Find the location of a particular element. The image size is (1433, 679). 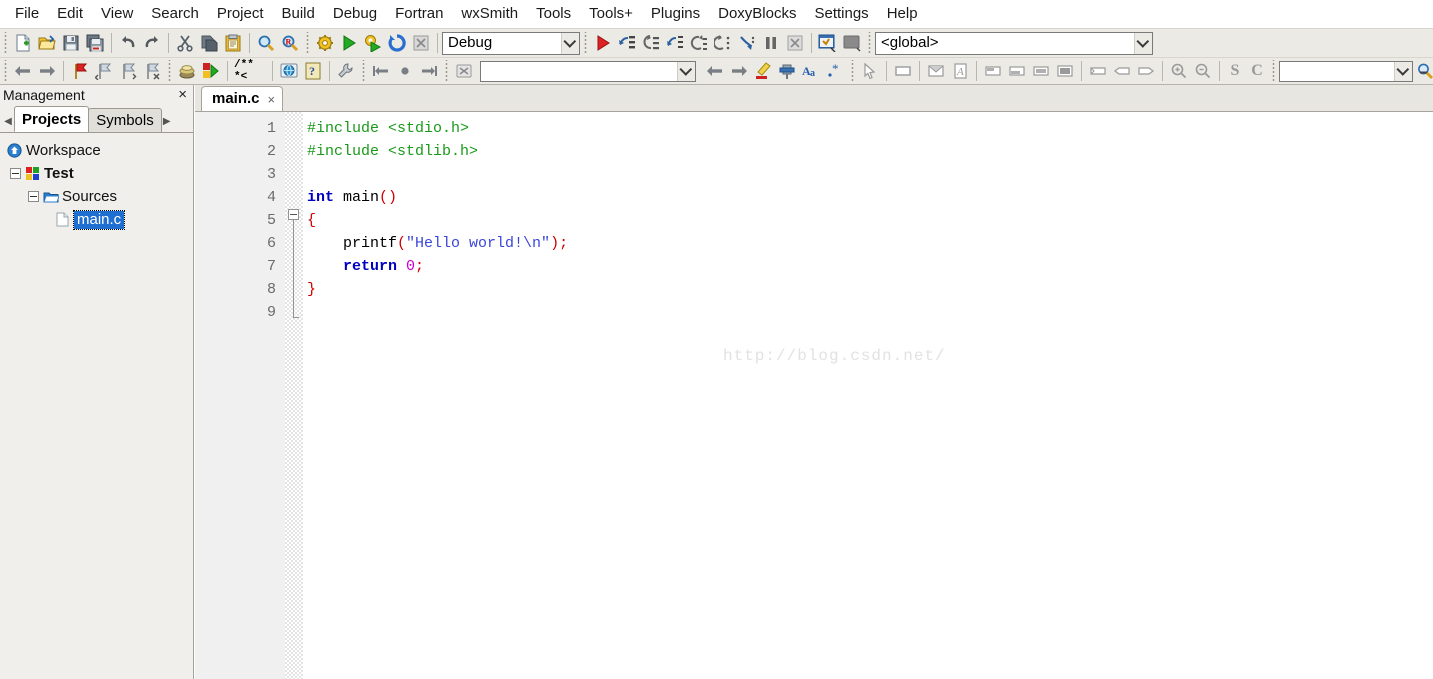

code-line: printf("Hello world!\n"); is located at coordinates (868, 243).